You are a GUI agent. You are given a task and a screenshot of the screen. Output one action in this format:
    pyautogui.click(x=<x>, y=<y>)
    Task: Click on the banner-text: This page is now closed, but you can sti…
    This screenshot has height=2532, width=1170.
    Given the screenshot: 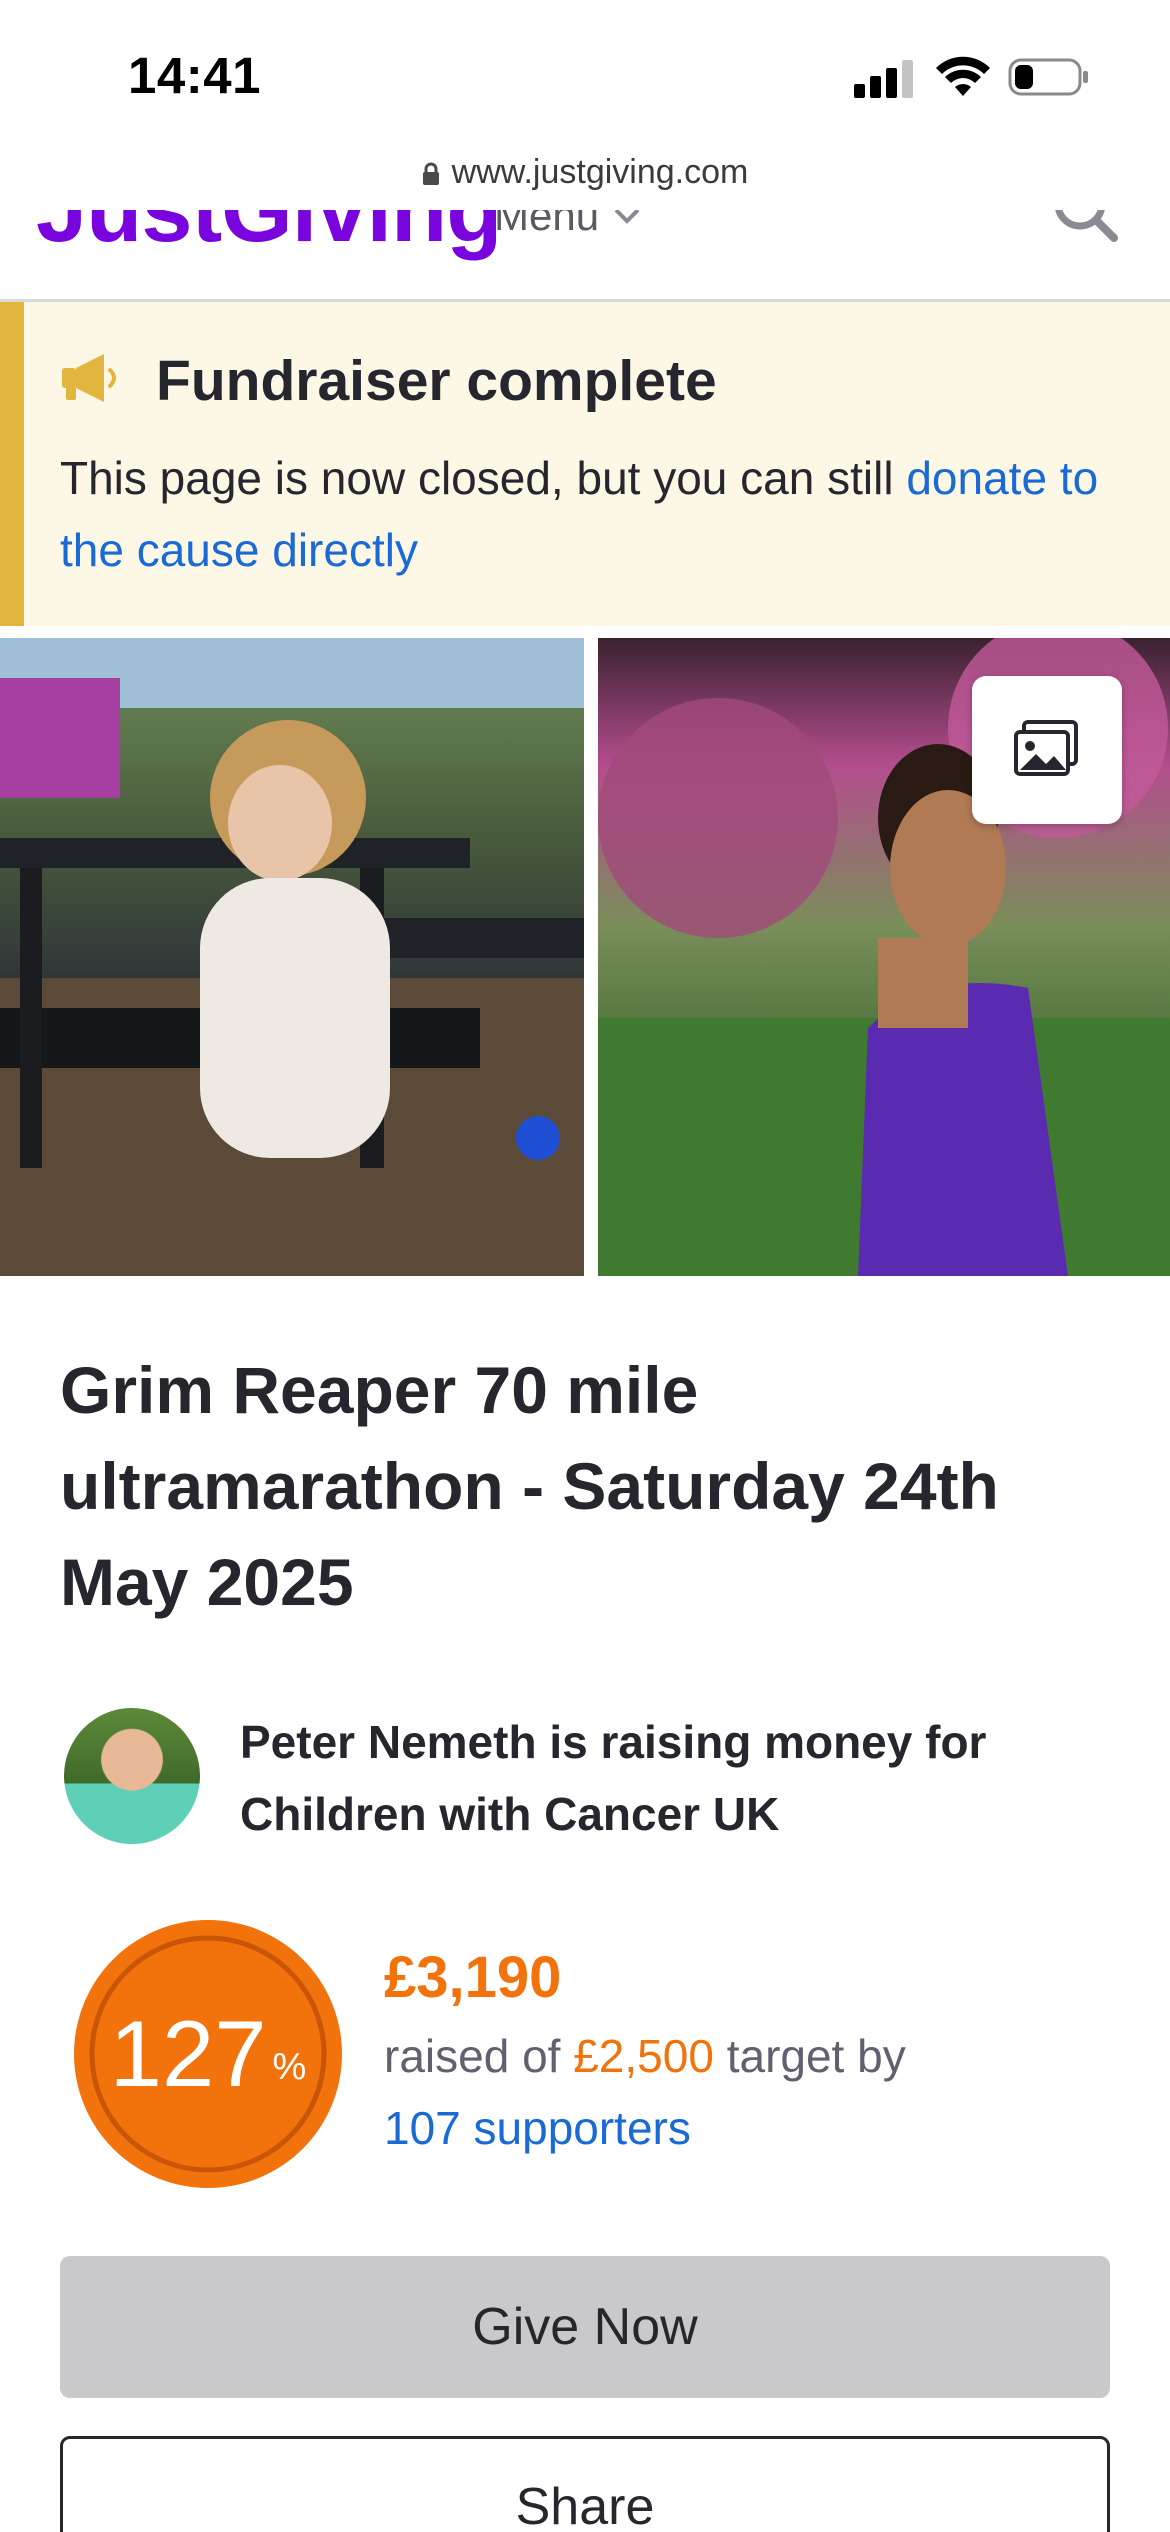 What is the action you would take?
    pyautogui.click(x=600, y=514)
    